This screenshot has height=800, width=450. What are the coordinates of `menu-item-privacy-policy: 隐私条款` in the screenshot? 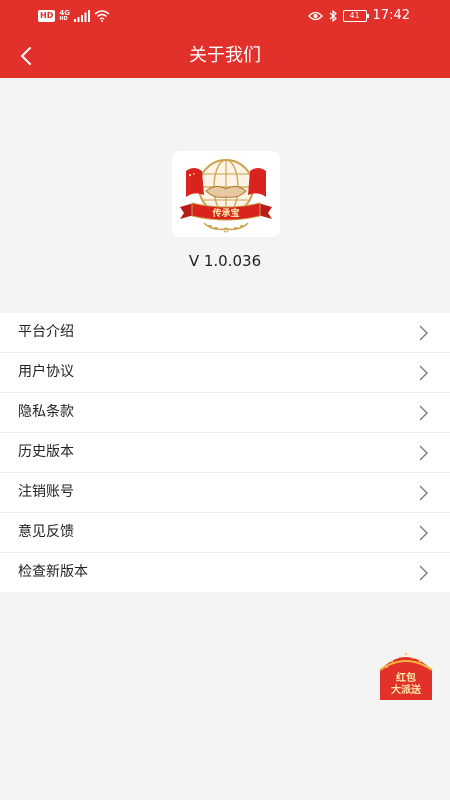 It's located at (225, 413).